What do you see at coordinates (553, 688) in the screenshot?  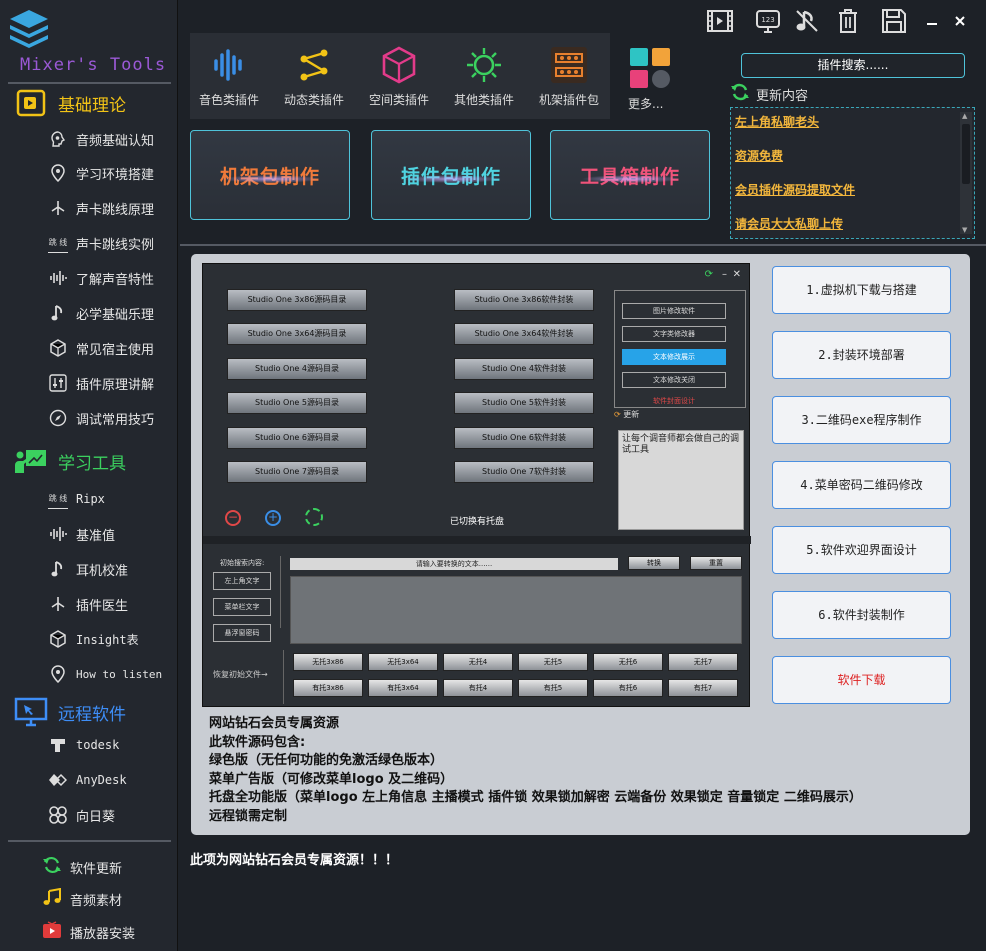 I see `tray-button: 有托5` at bounding box center [553, 688].